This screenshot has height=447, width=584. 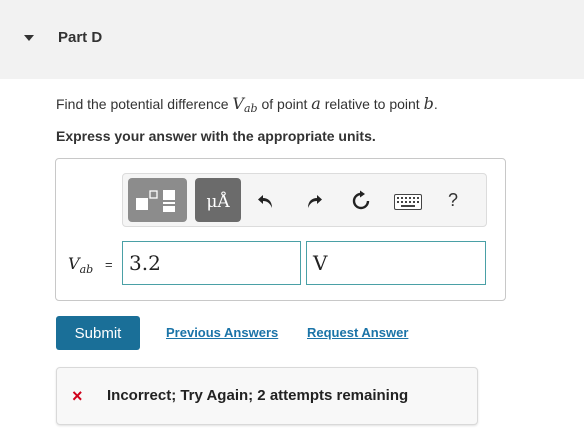 I want to click on question-point-b: b, so click(x=428, y=103).